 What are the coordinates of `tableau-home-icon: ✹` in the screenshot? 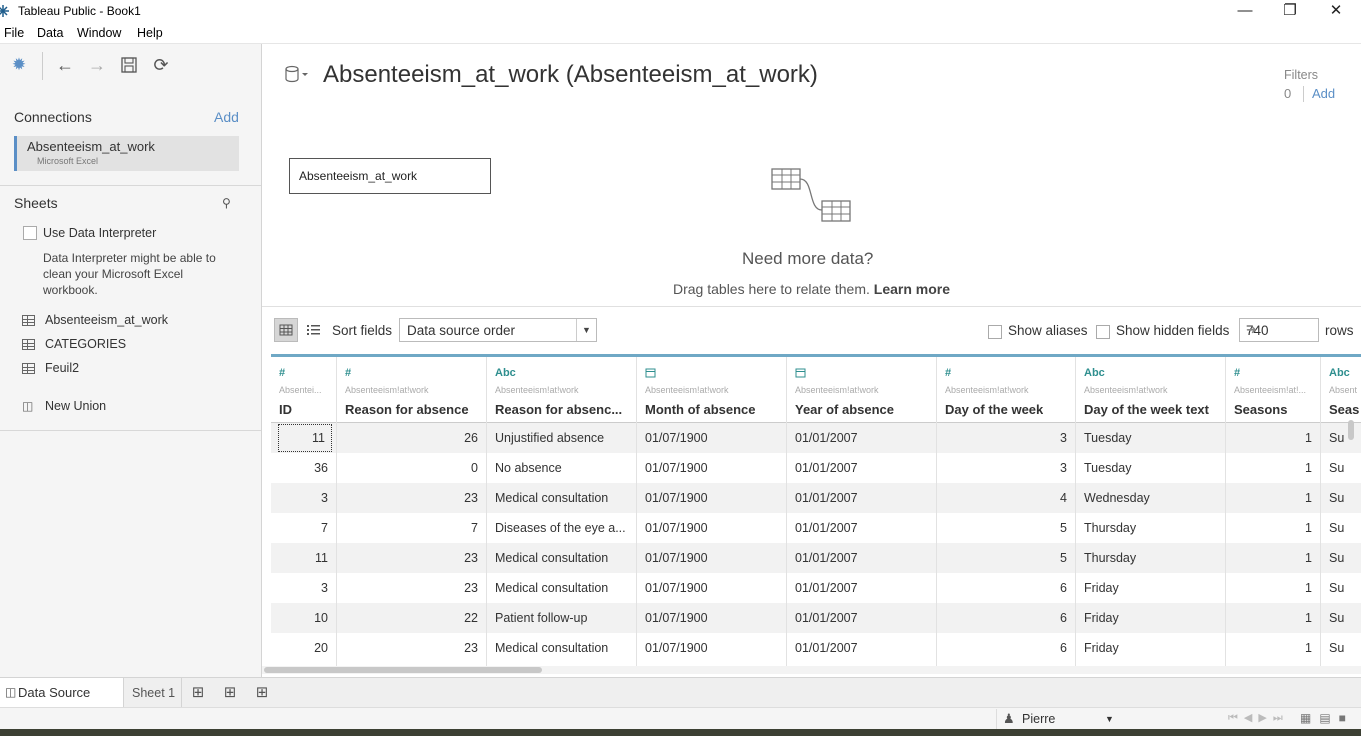 It's located at (19, 65).